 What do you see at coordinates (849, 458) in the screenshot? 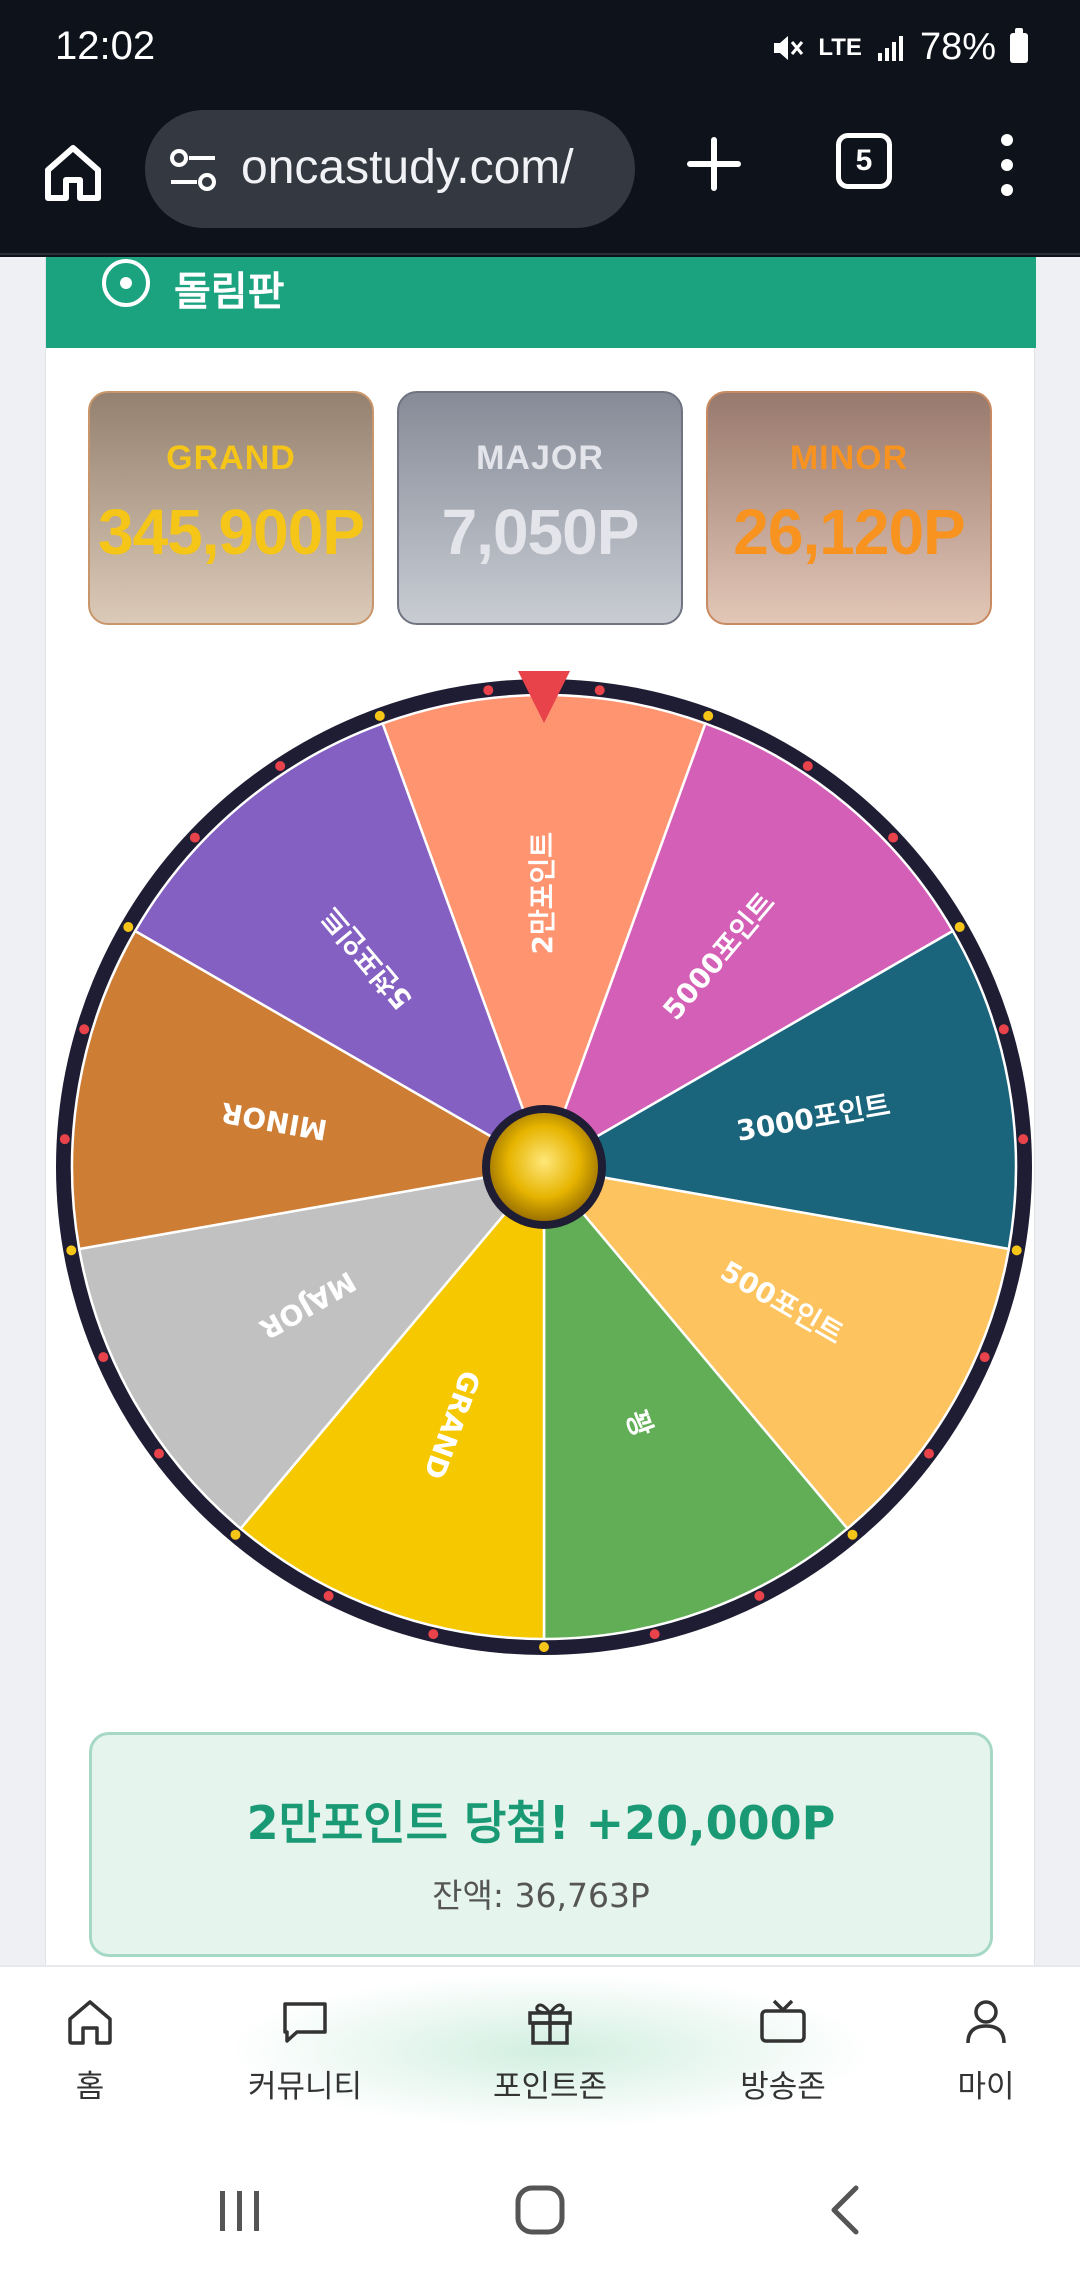
I see `jackpot-minor-label: MINOR` at bounding box center [849, 458].